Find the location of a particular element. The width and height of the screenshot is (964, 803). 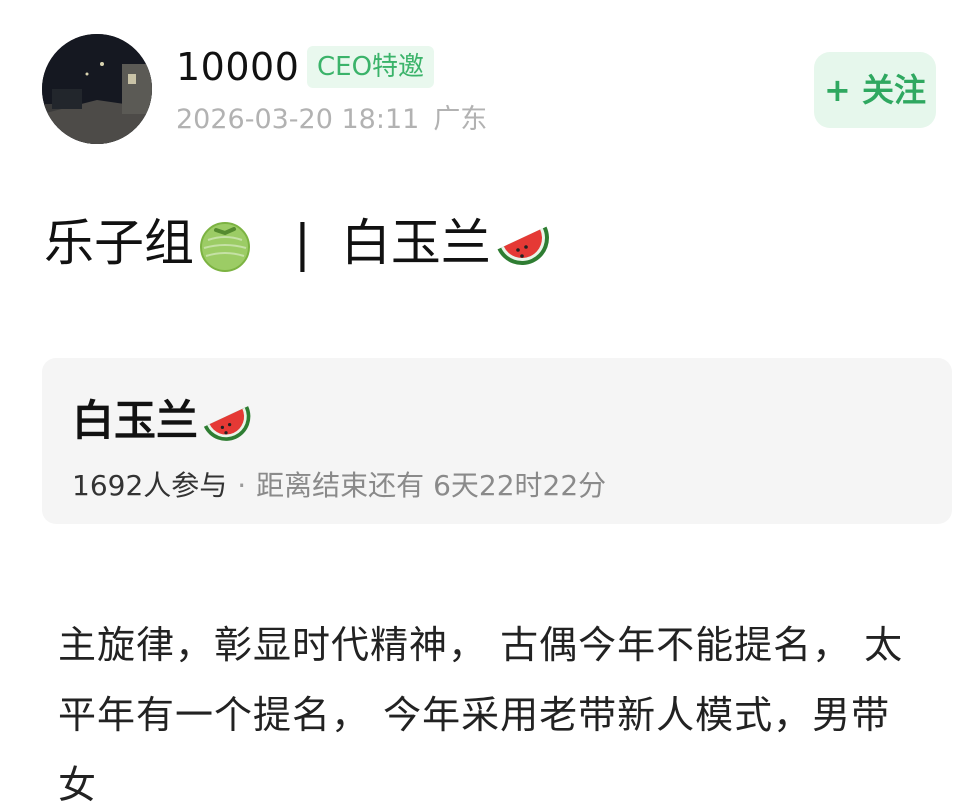

vote-stats: 1692人参与 · 距离结束还有 6天22时22分 is located at coordinates (339, 486).